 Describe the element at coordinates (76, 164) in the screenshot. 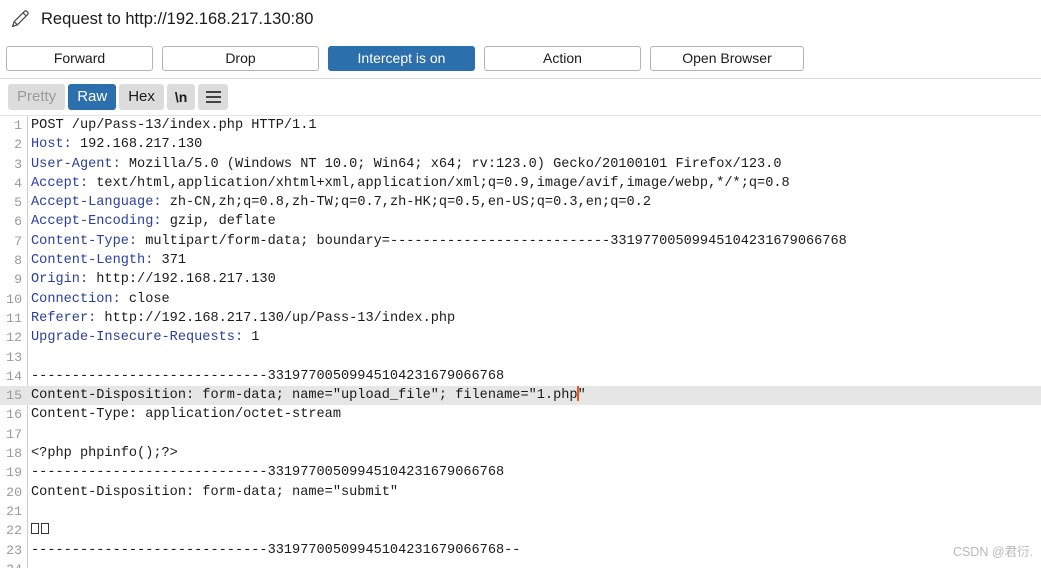

I see `header-name: User-Agent:` at that location.